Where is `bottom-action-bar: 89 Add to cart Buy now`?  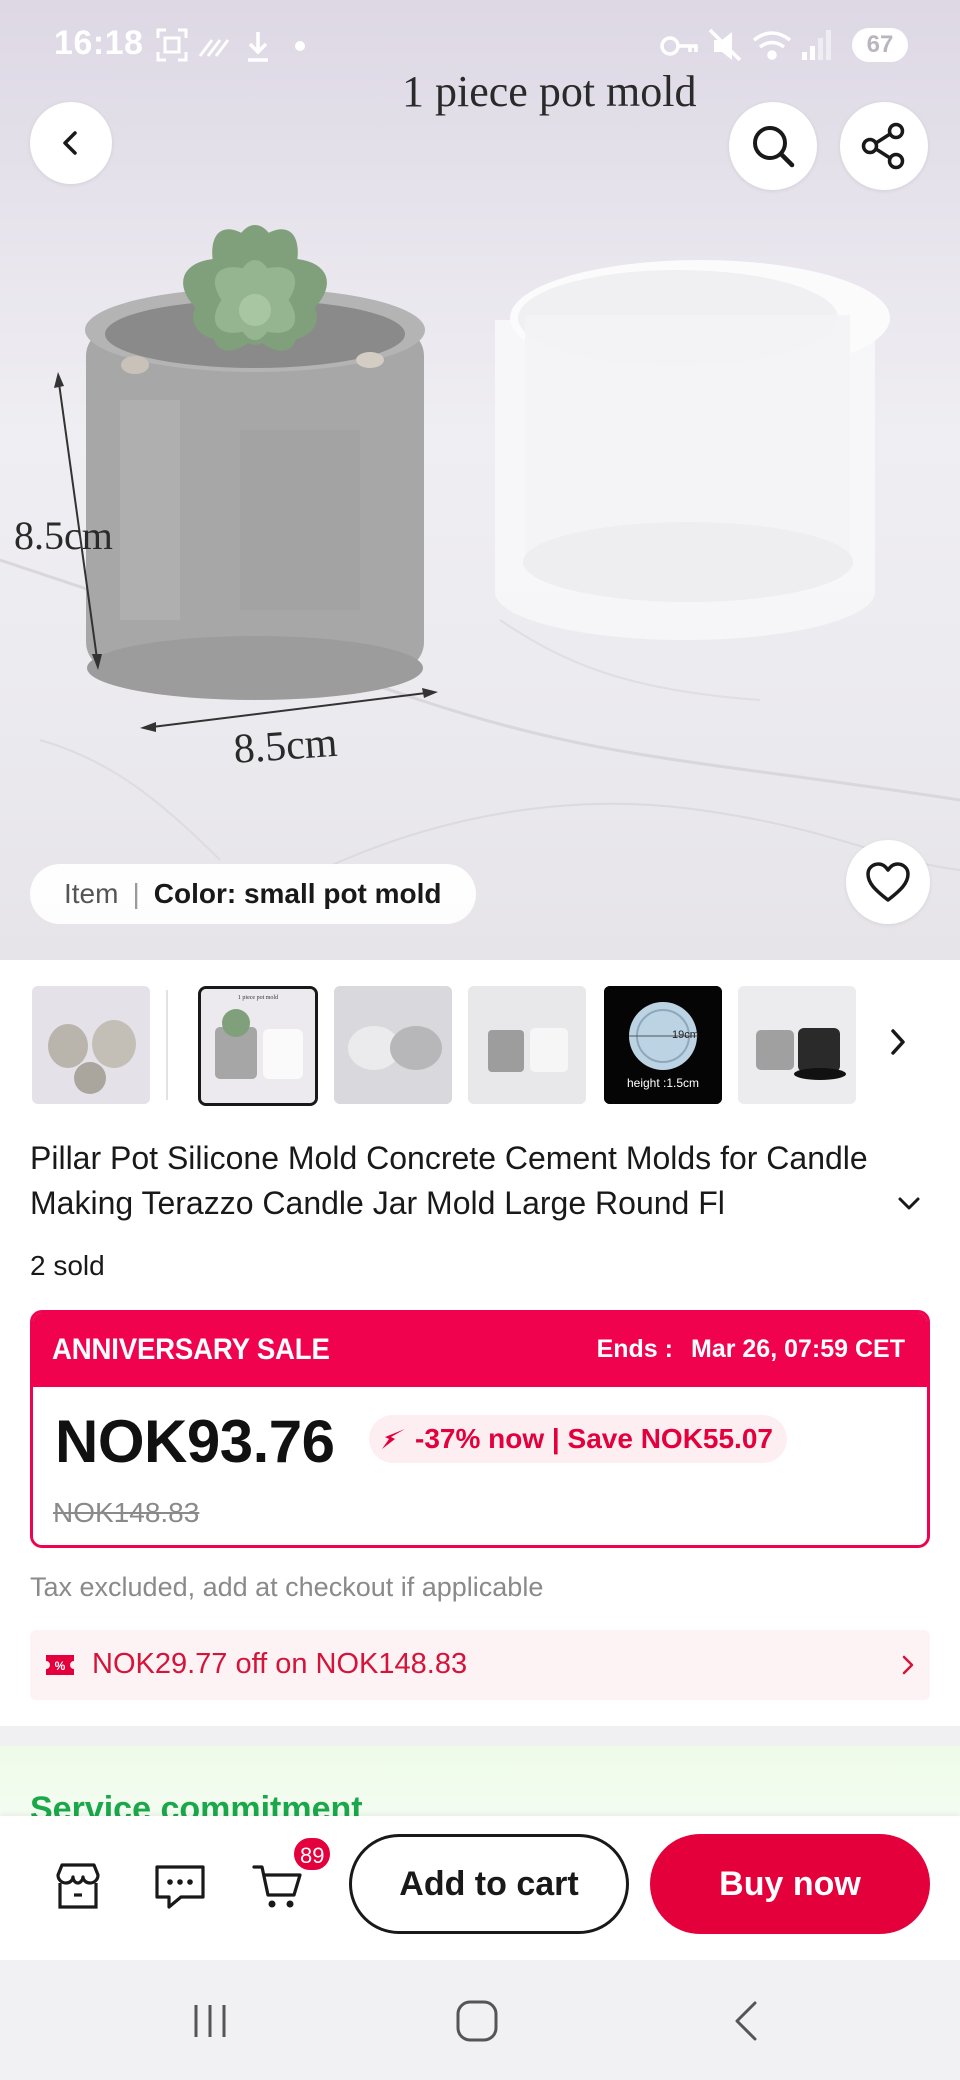 bottom-action-bar: 89 Add to cart Buy now is located at coordinates (480, 1888).